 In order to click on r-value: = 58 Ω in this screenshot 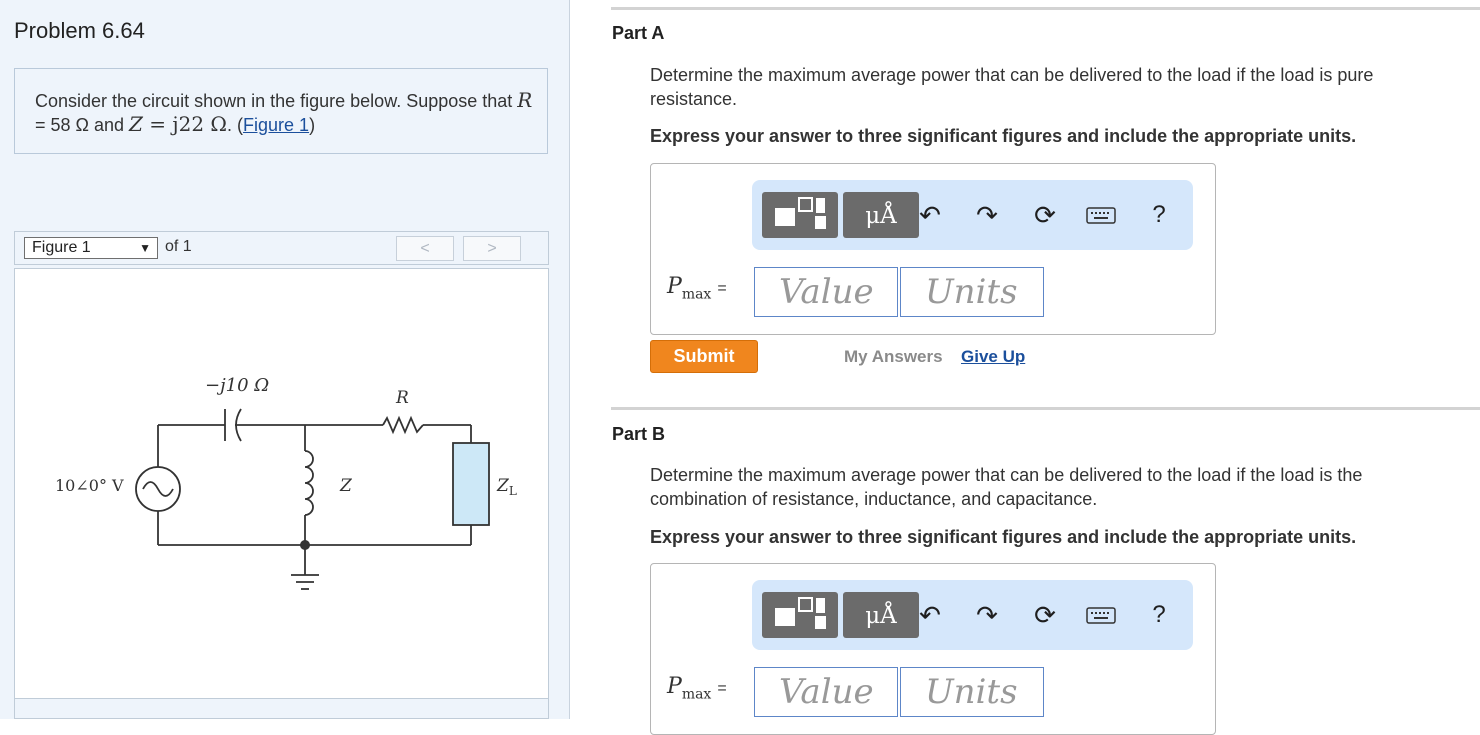, I will do `click(62, 125)`.